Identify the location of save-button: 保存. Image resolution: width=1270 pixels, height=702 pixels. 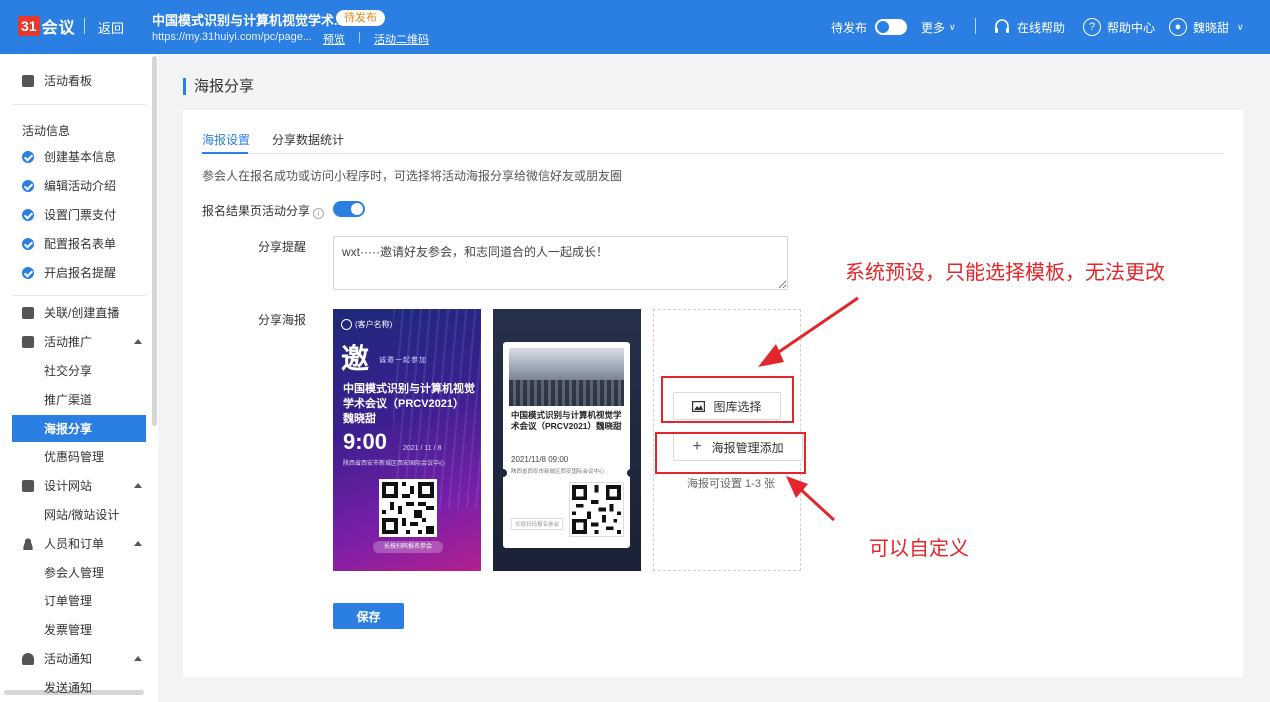
(368, 616).